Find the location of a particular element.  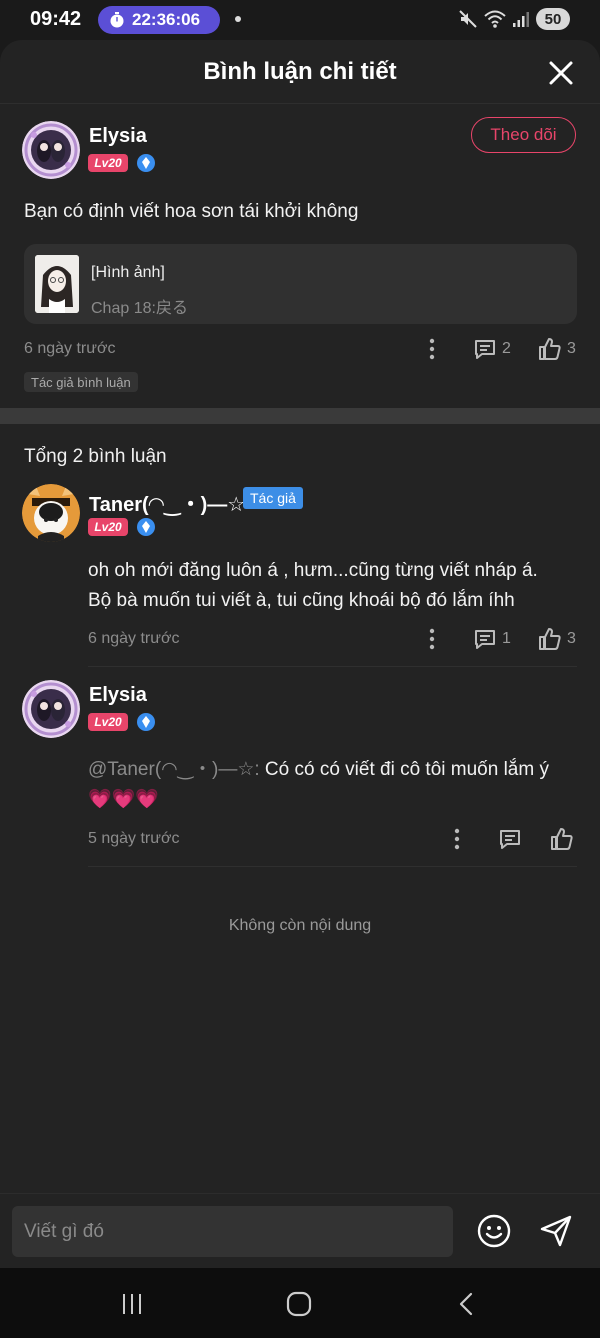

timer-text: 22:36:06 is located at coordinates (166, 19).